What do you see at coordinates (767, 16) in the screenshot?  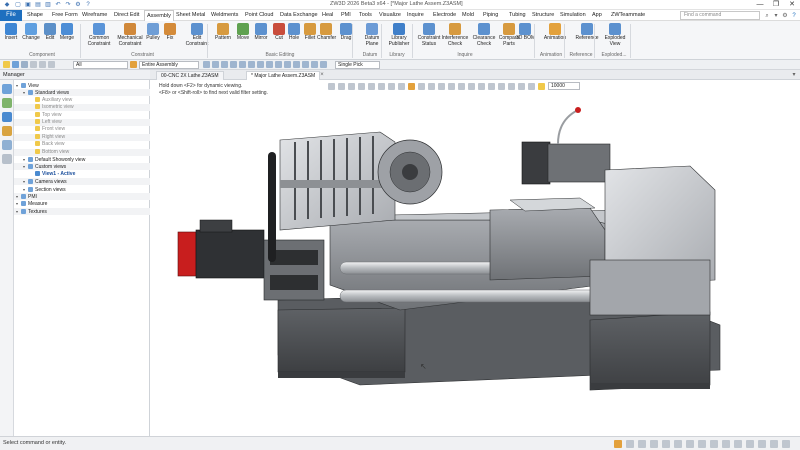 I see `search-icon: ⌕` at bounding box center [767, 16].